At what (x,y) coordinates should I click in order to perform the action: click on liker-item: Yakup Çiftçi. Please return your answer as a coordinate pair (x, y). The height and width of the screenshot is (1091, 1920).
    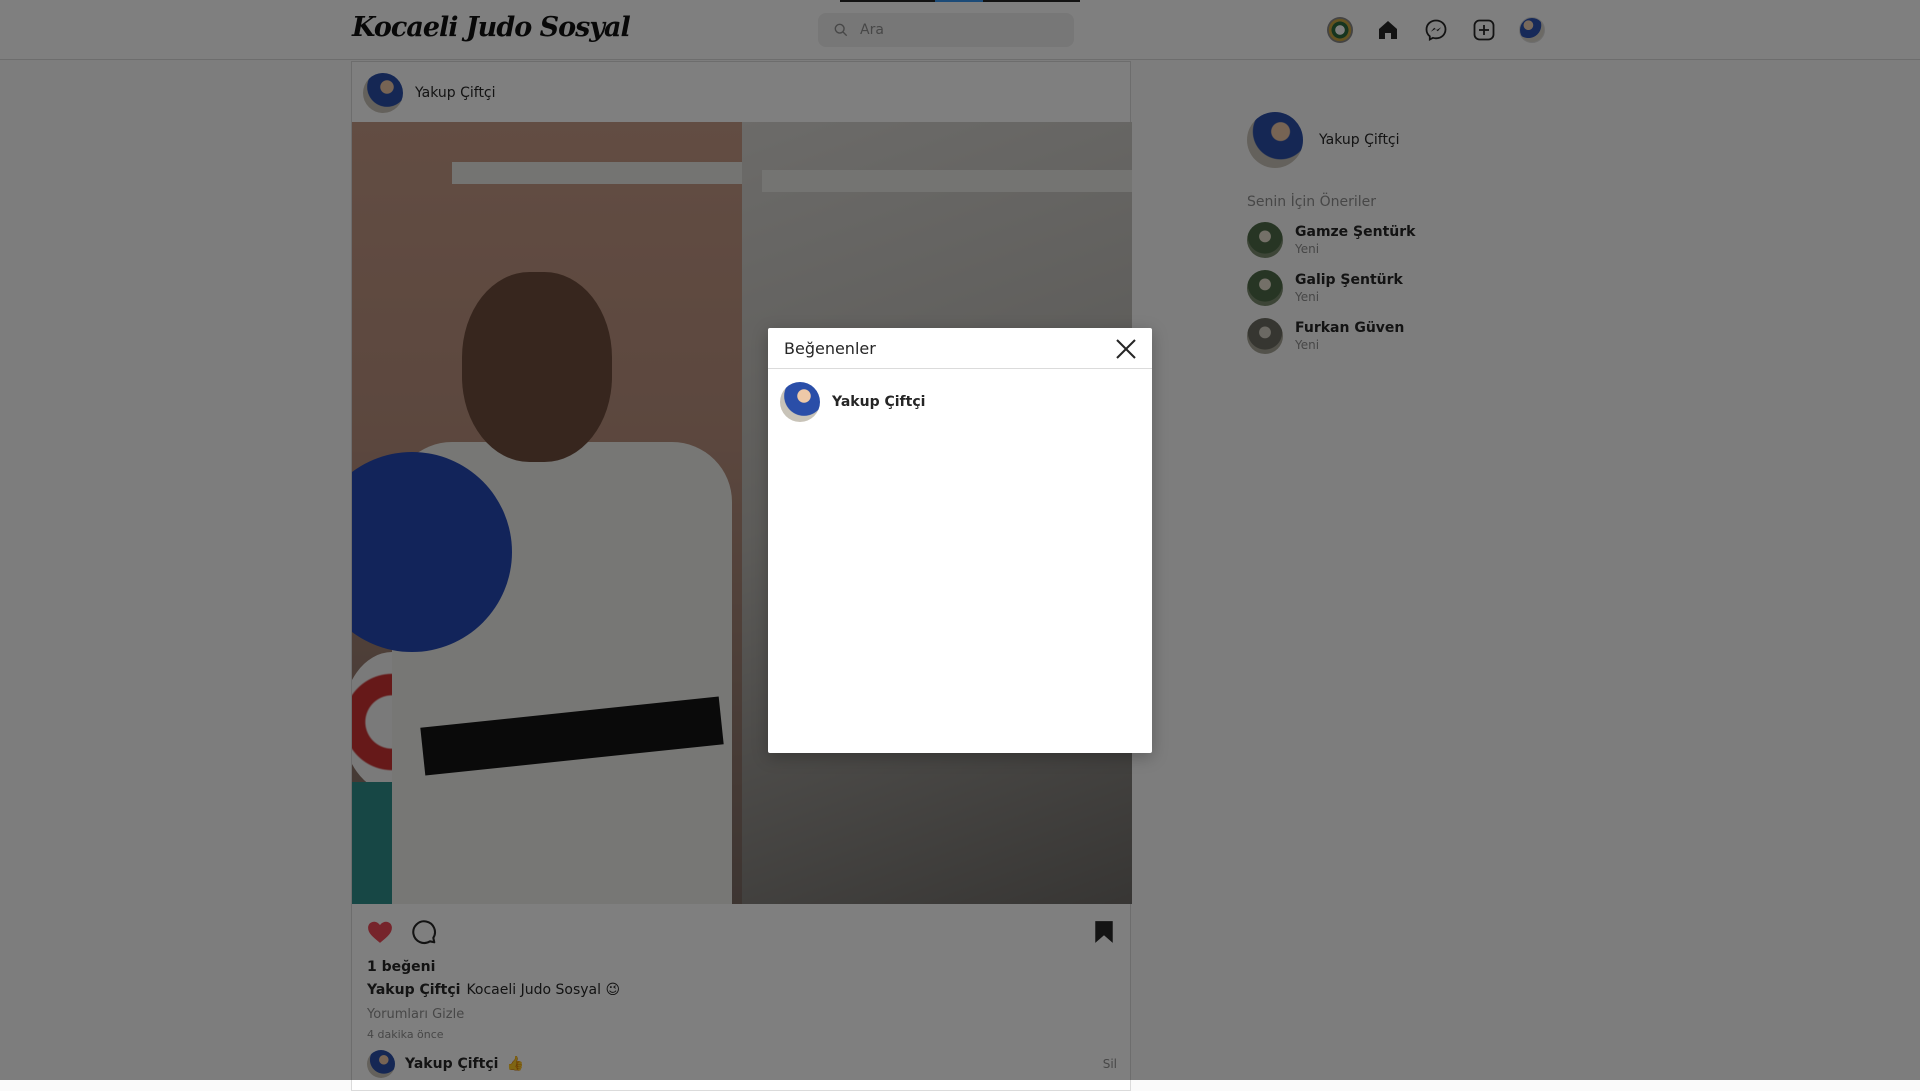
    Looking at the image, I should click on (966, 402).